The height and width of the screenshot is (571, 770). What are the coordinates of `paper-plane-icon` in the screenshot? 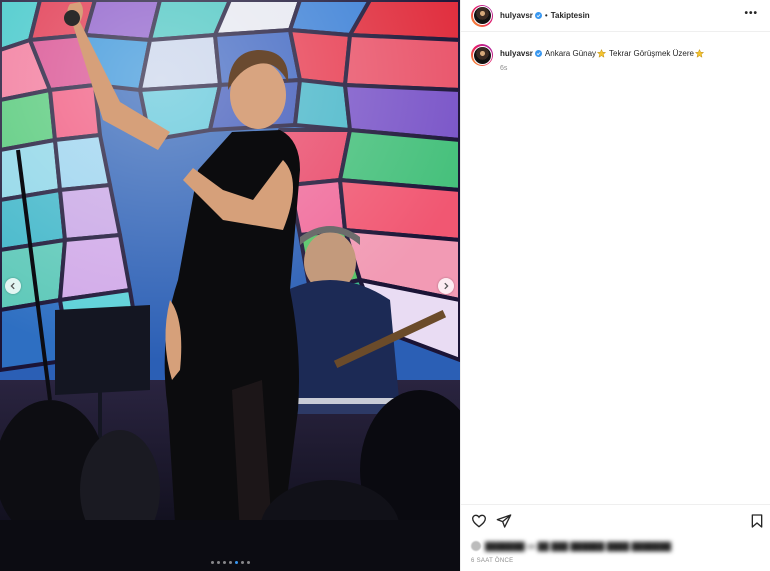 It's located at (504, 521).